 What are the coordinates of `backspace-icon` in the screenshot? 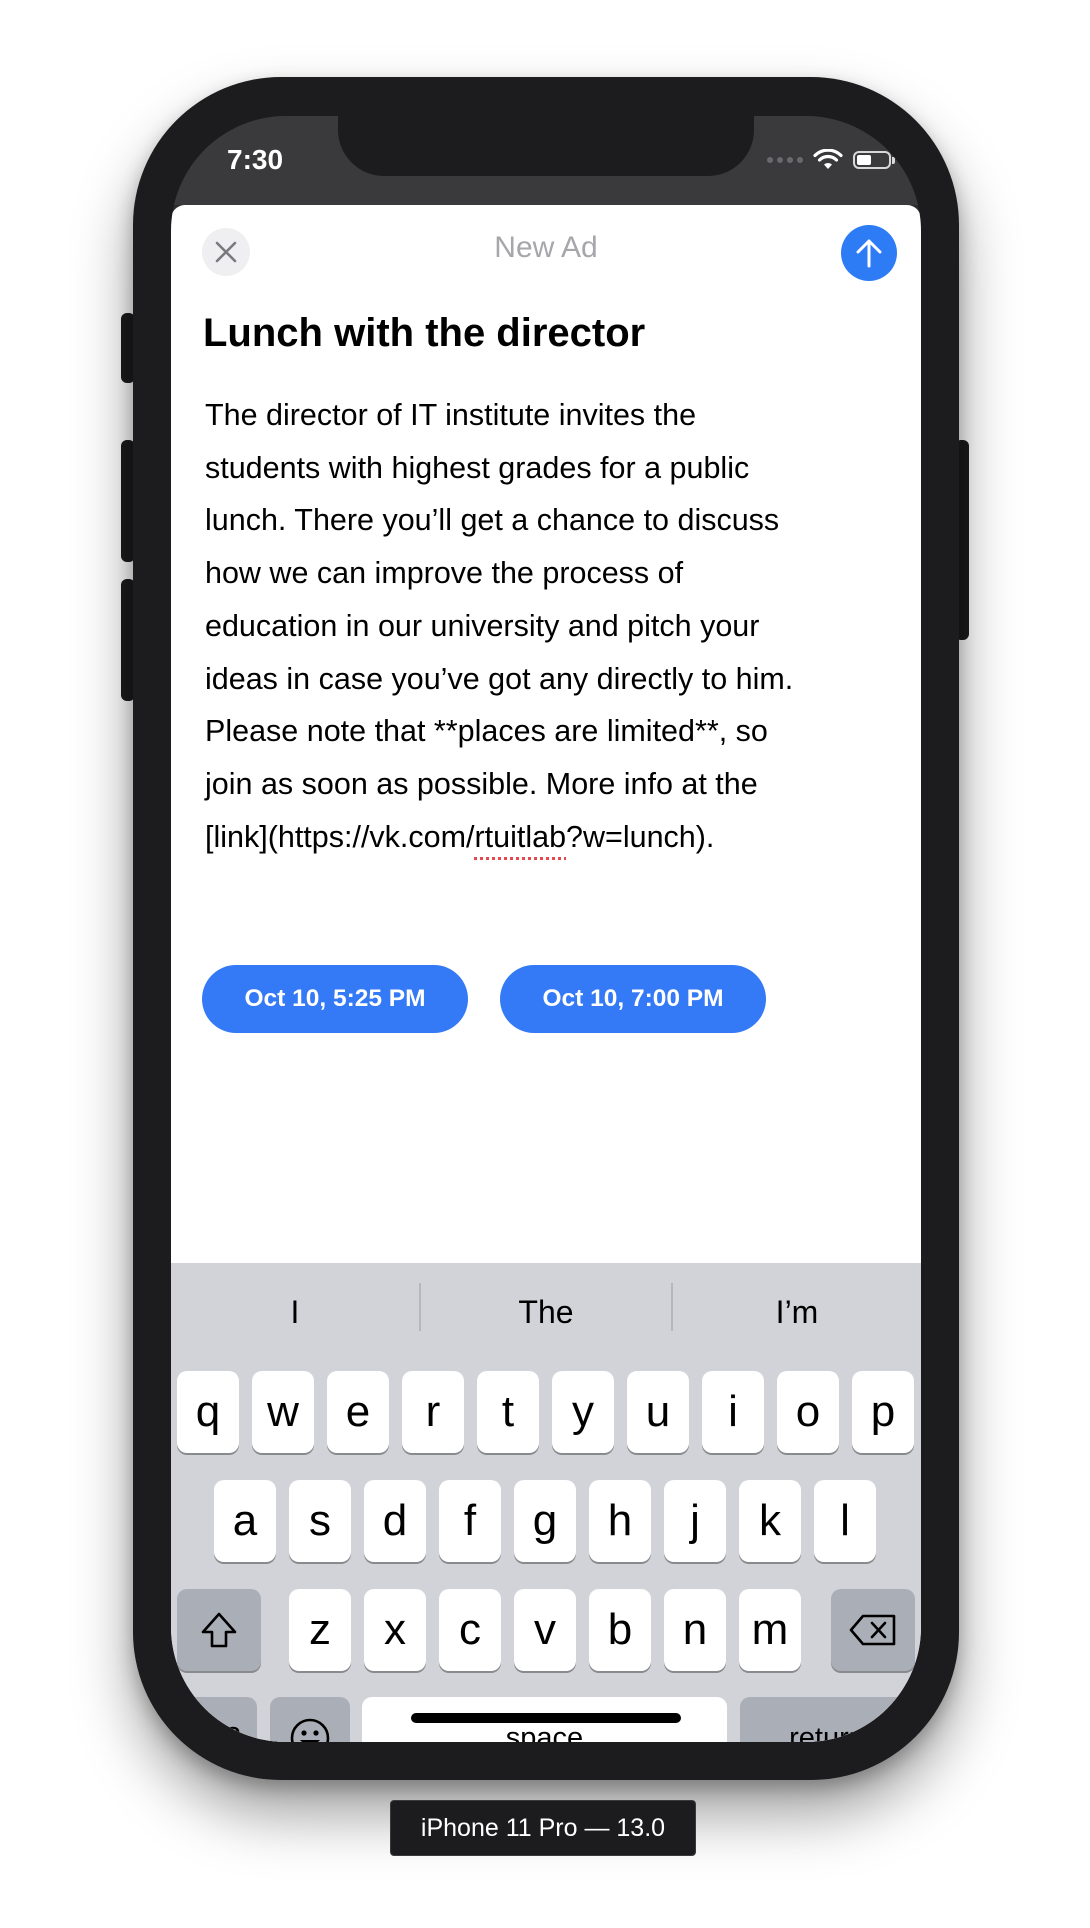 It's located at (872, 1630).